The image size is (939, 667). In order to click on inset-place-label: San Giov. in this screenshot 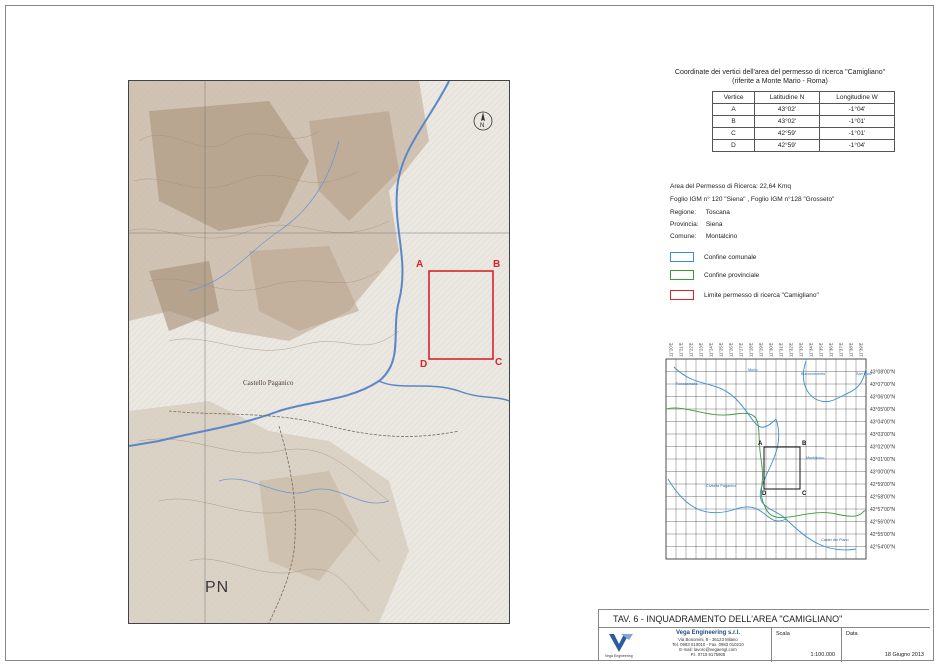, I will do `click(864, 374)`.